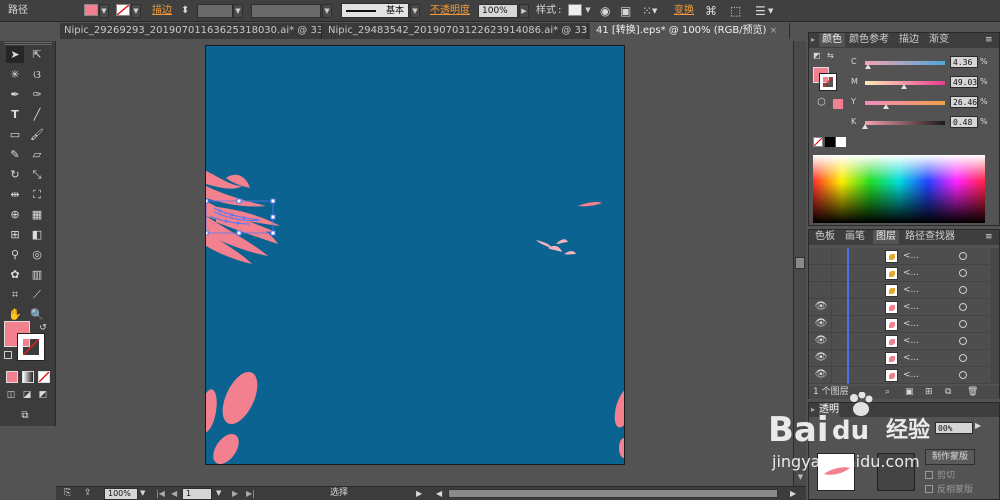  Describe the element at coordinates (865, 126) in the screenshot. I see `k-thumb` at that location.